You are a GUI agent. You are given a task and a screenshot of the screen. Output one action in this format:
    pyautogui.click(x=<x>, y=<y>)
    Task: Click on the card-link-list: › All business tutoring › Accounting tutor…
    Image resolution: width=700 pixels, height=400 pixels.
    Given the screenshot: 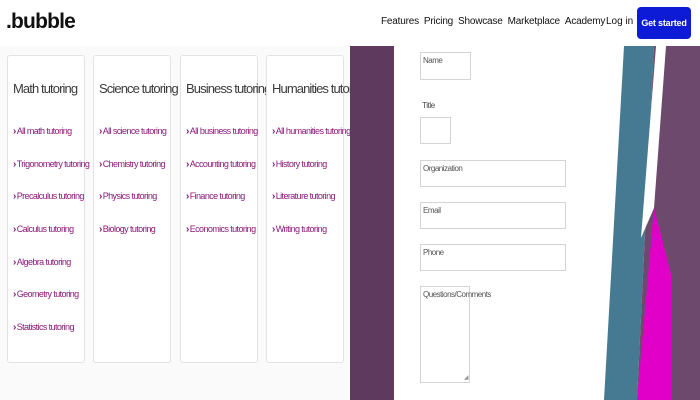 What is the action you would take?
    pyautogui.click(x=222, y=192)
    